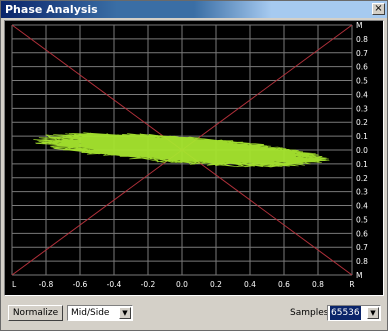  I want to click on bottom-scale-label: -0.6, so click(80, 284).